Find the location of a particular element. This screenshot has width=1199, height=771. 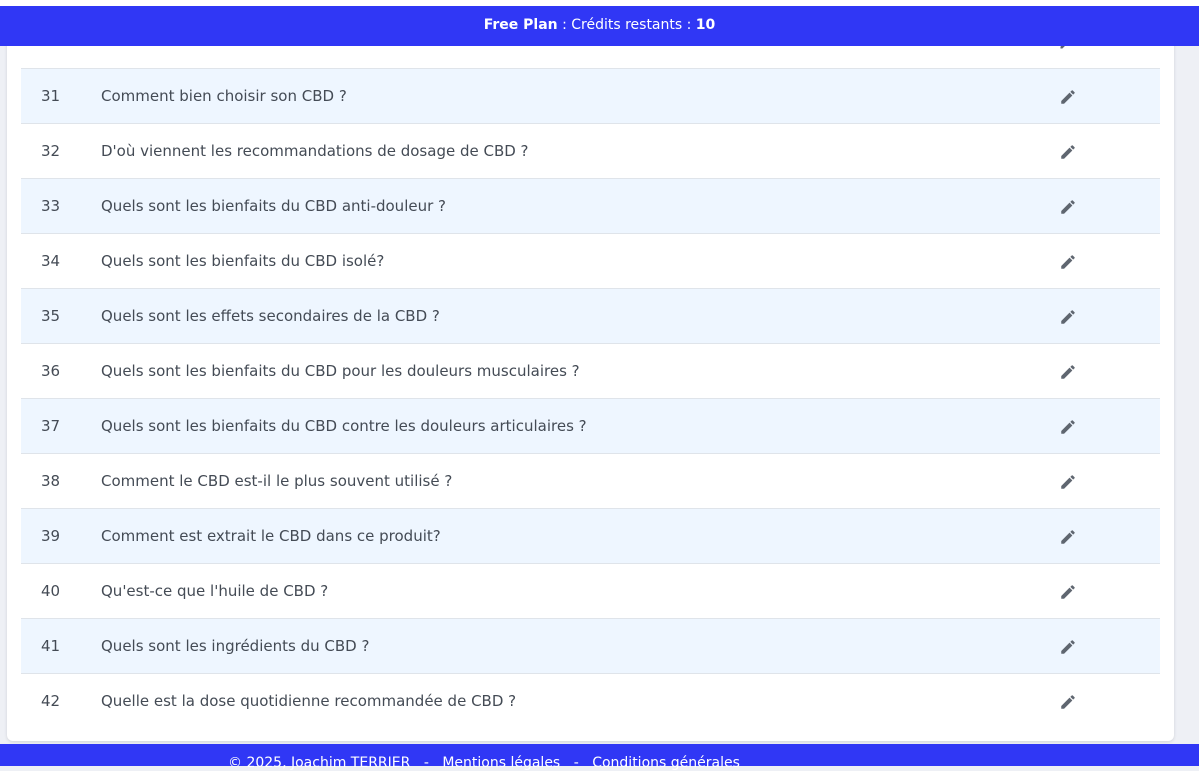

plan-banner: Free Plan : Crédits restants : 10 is located at coordinates (599, 26).